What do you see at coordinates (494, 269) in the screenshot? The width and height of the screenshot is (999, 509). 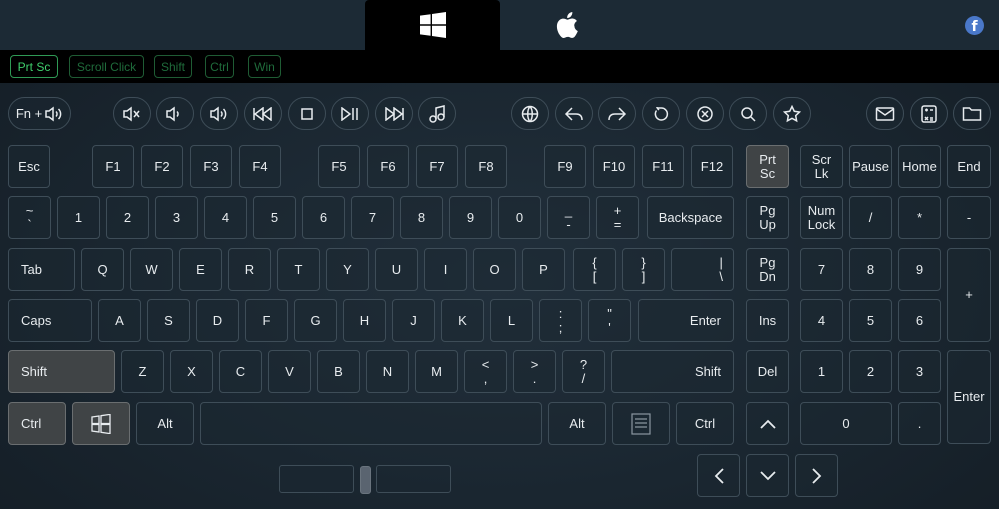 I see `key-o: O` at bounding box center [494, 269].